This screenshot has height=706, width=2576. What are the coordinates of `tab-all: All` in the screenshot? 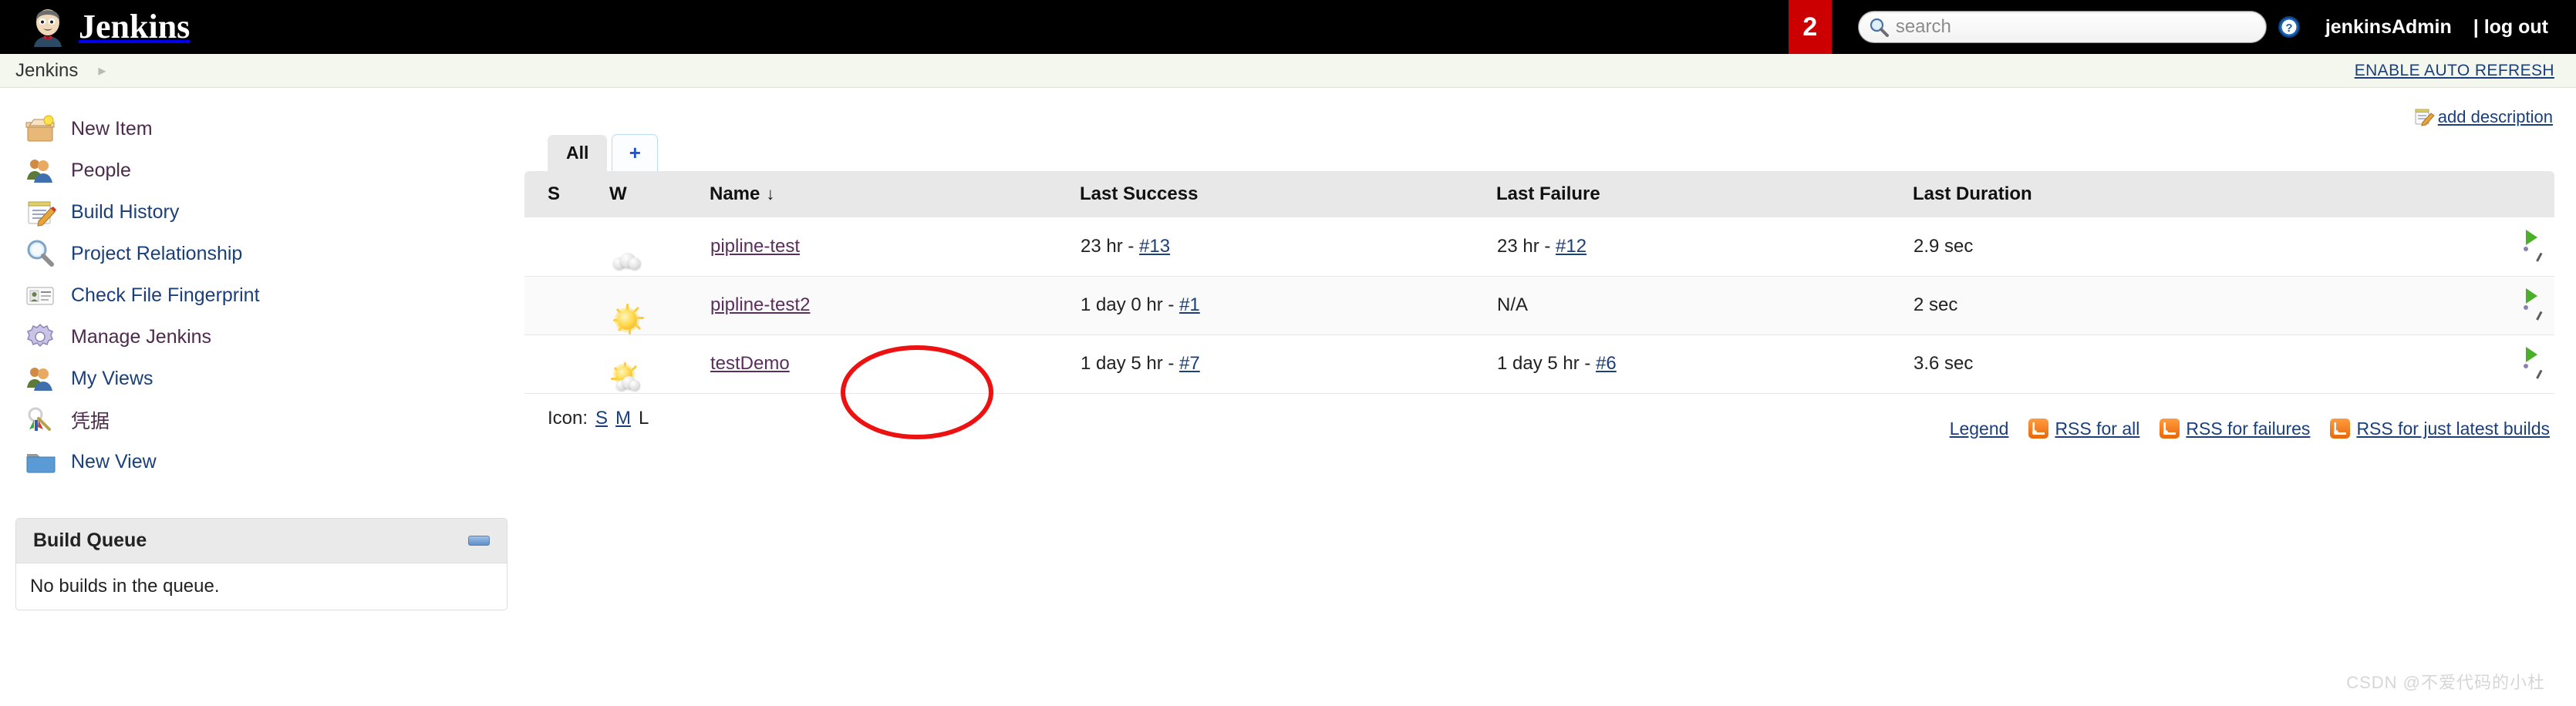 It's located at (578, 153).